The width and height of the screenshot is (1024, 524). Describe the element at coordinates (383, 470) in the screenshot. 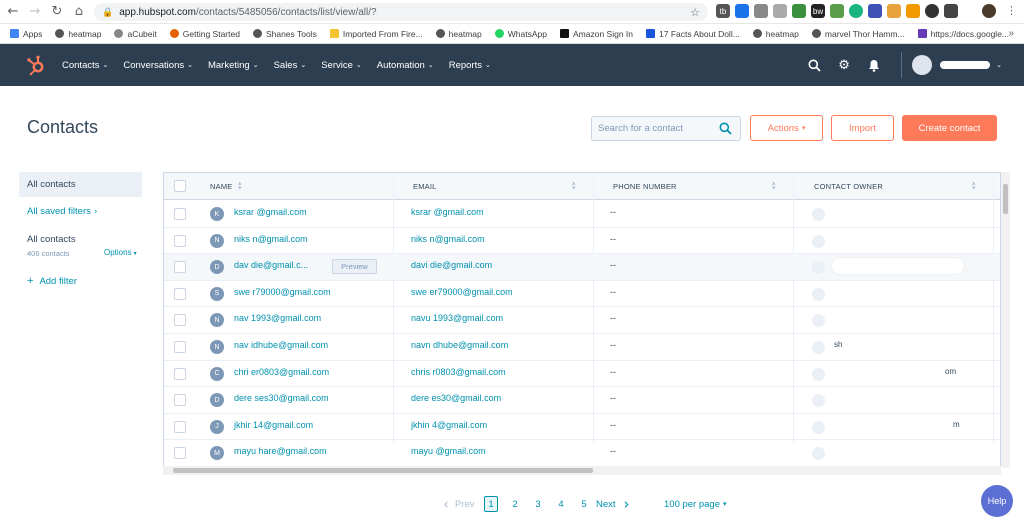

I see `scrollbar-thumb` at that location.